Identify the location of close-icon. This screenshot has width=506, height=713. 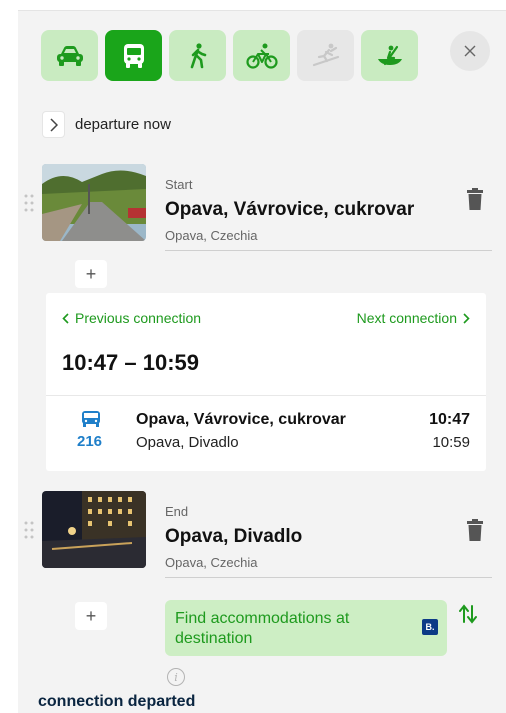
(470, 51).